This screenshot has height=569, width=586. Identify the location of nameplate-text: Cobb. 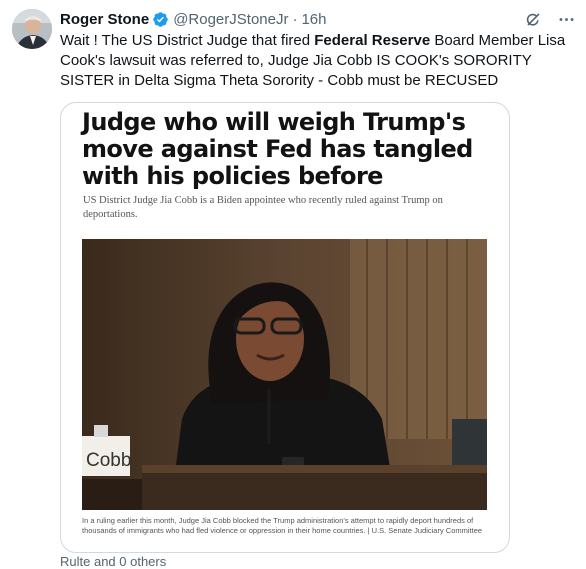
(108, 460).